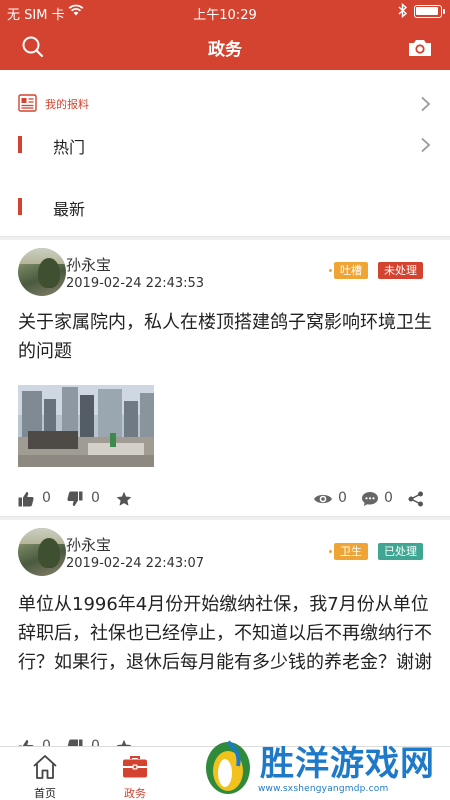 Image resolution: width=450 pixels, height=800 pixels. I want to click on tab-gov-label: 政务, so click(135, 793).